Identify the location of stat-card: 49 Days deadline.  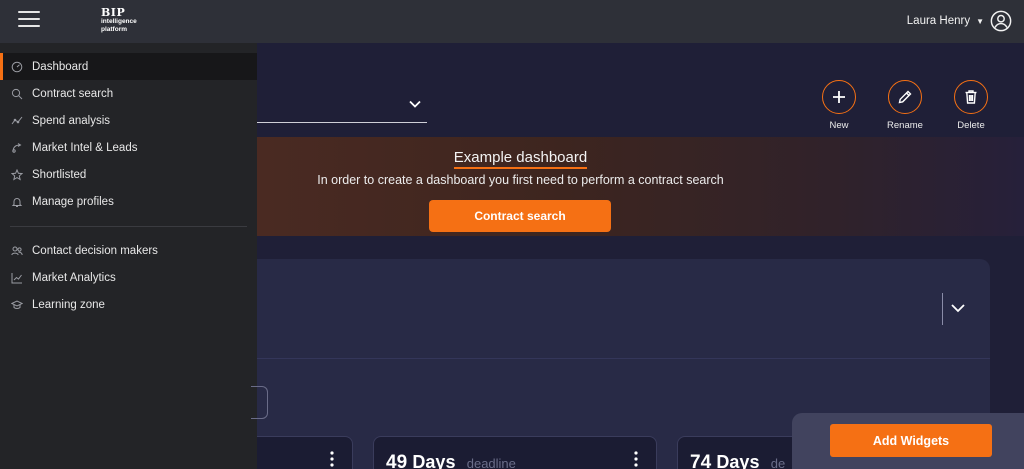
(515, 452).